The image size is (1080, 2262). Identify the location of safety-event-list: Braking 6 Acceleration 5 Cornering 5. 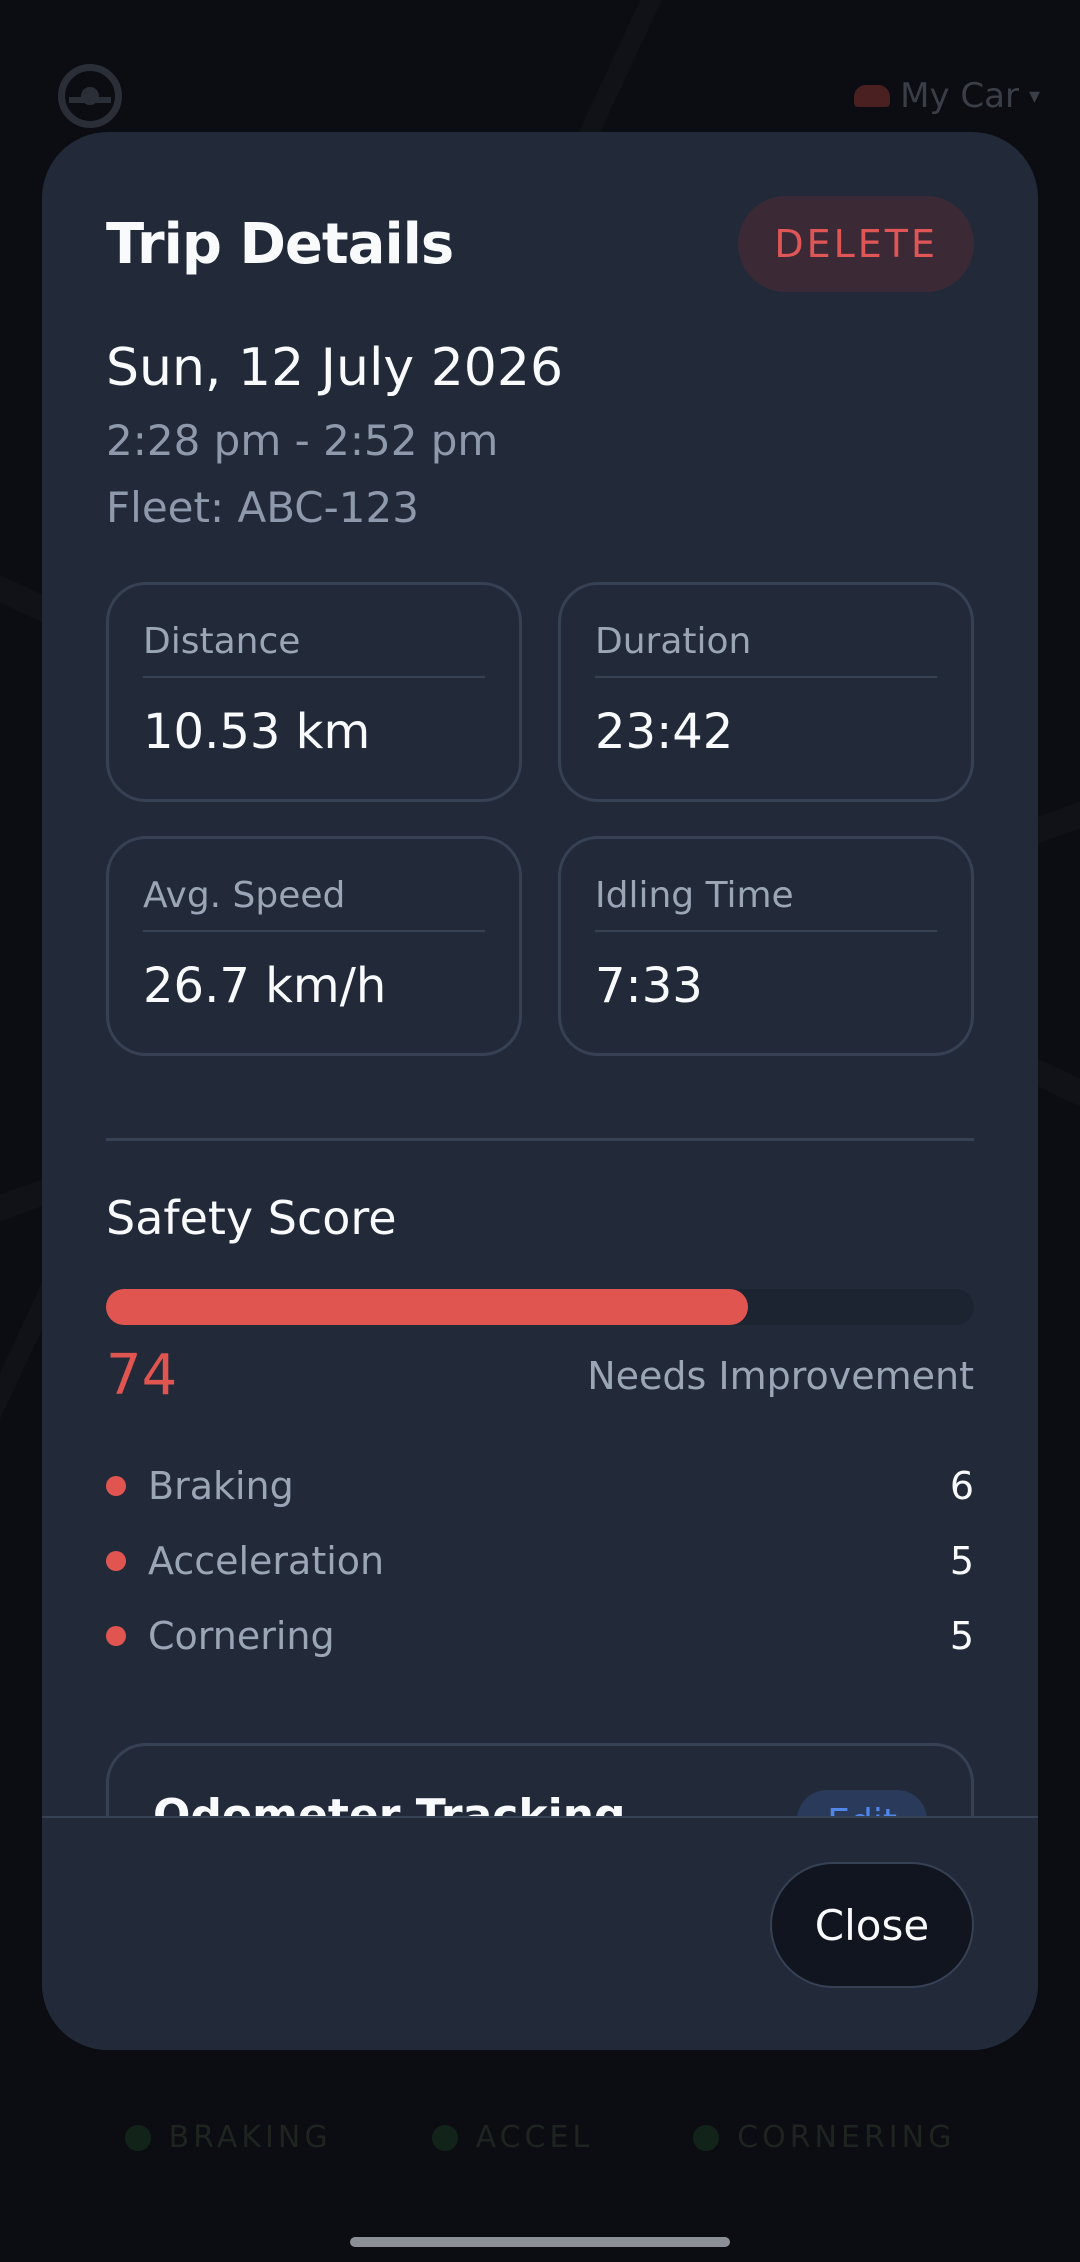
(540, 1560).